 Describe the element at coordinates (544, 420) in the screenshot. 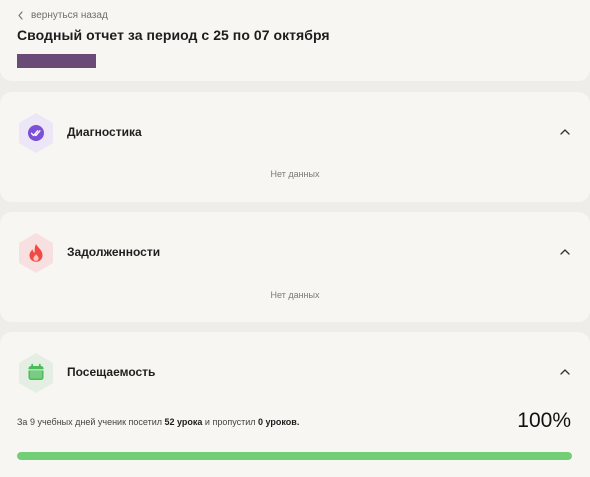

I see `attendance-percent: 100%` at that location.